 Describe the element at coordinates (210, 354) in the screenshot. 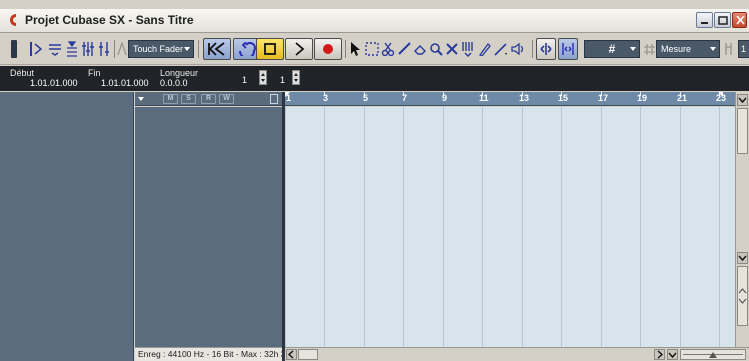

I see `status-bar: Enreg : 44100 Hz - 16 Bit - Max : 32h 3` at that location.